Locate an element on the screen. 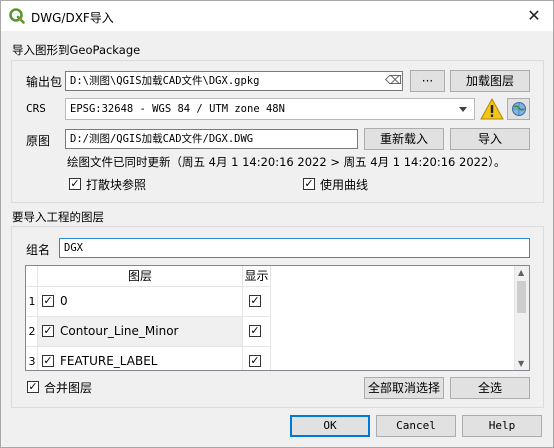  browse-button: ··· is located at coordinates (427, 81).